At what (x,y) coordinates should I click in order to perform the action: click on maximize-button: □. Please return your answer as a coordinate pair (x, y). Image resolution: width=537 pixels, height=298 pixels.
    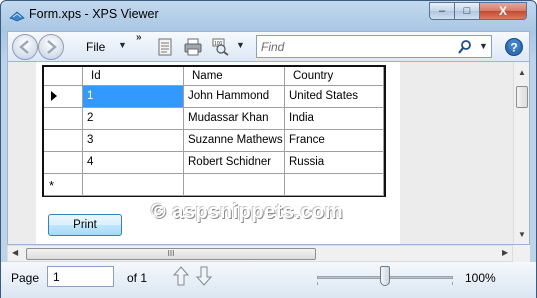
    Looking at the image, I should click on (467, 11).